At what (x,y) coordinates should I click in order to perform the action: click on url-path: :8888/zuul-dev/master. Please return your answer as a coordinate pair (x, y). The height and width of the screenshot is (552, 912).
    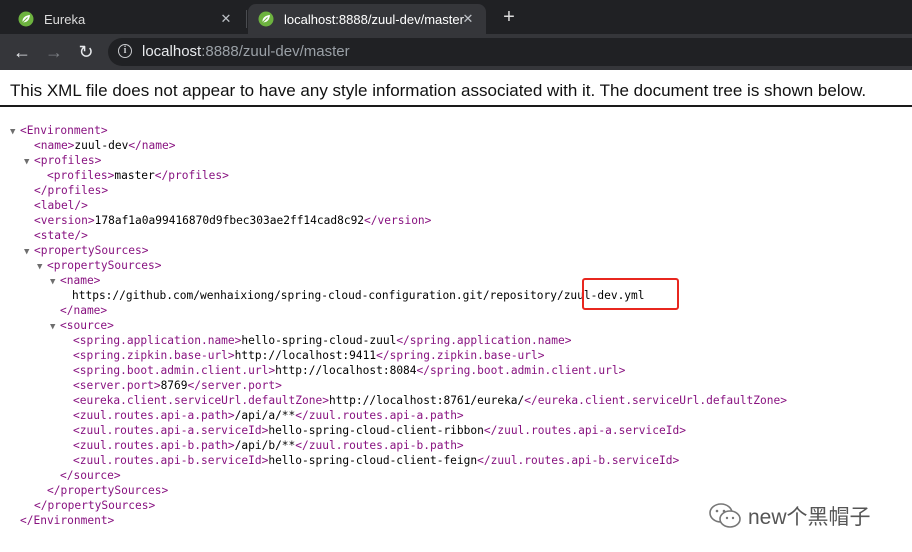
    Looking at the image, I should click on (275, 51).